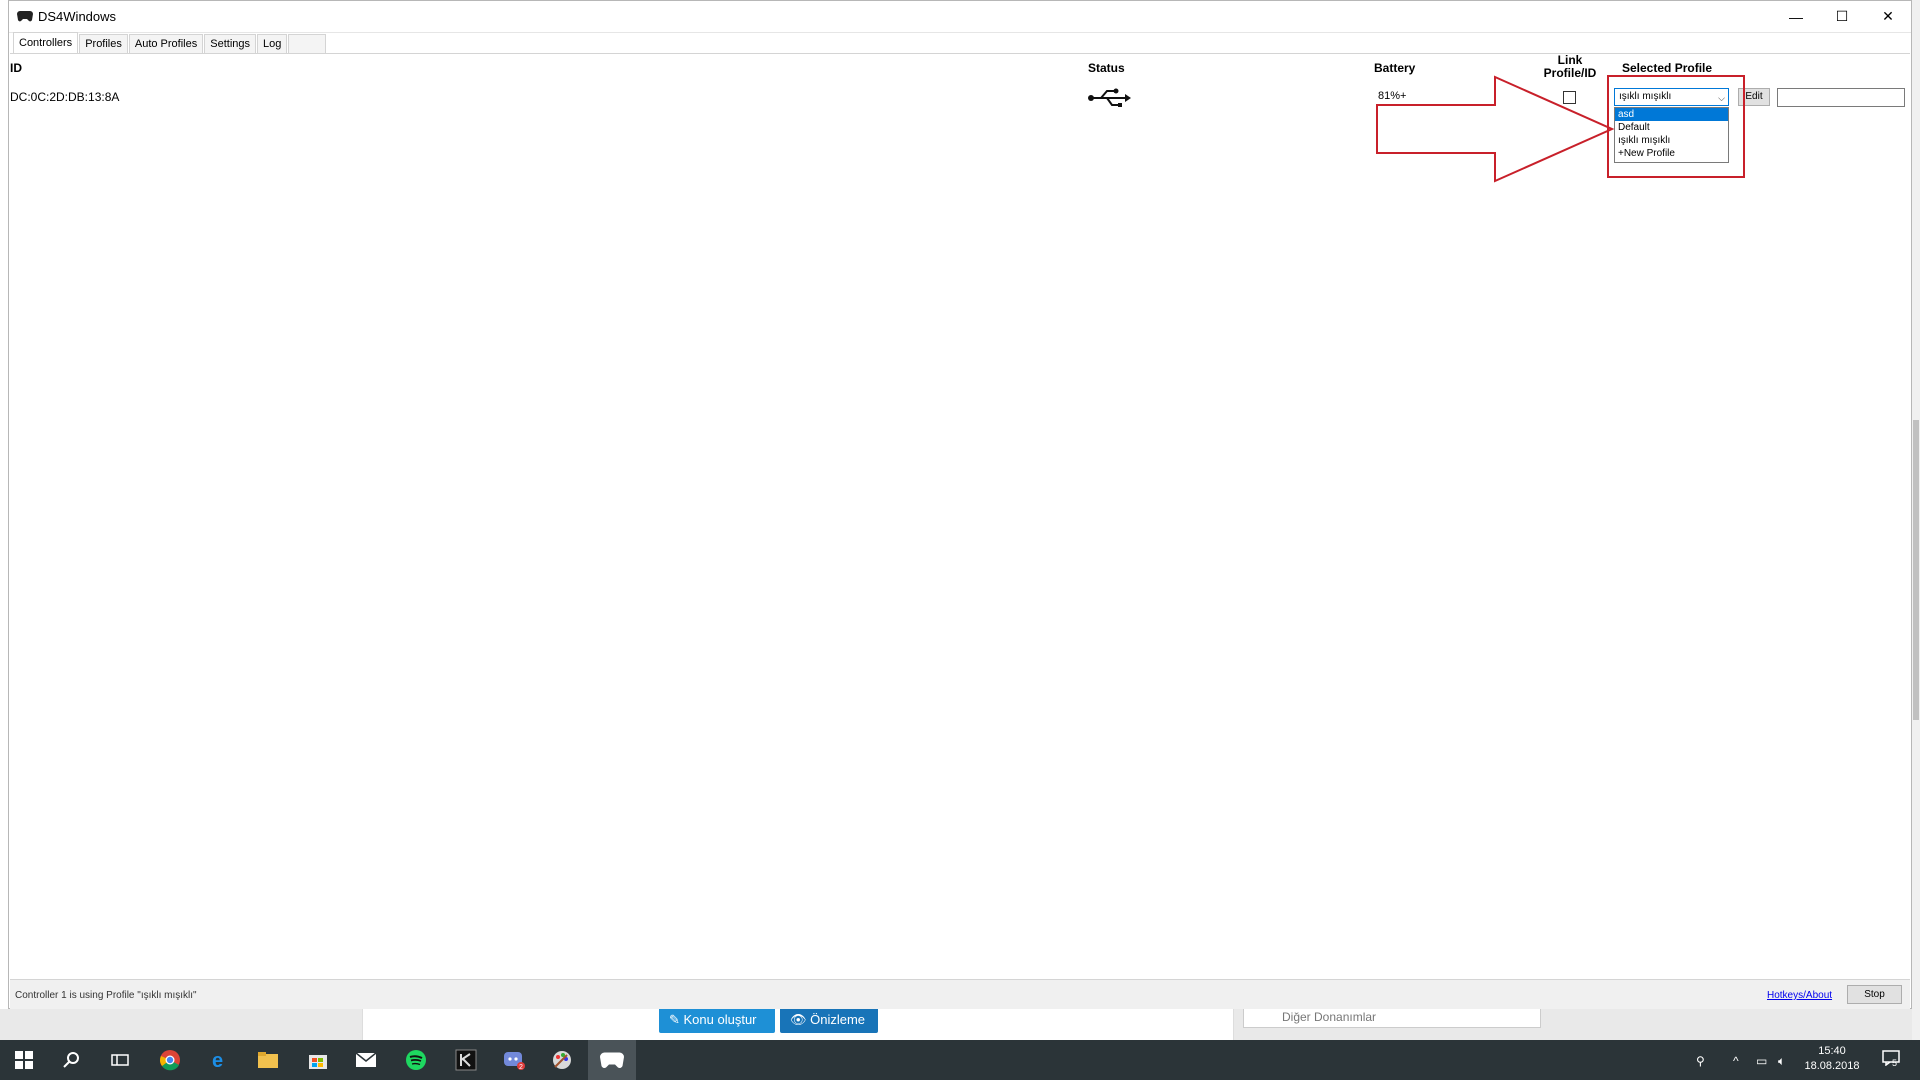 This screenshot has height=1080, width=1920. What do you see at coordinates (1700, 1061) in the screenshot?
I see `people-icon: ⚲` at bounding box center [1700, 1061].